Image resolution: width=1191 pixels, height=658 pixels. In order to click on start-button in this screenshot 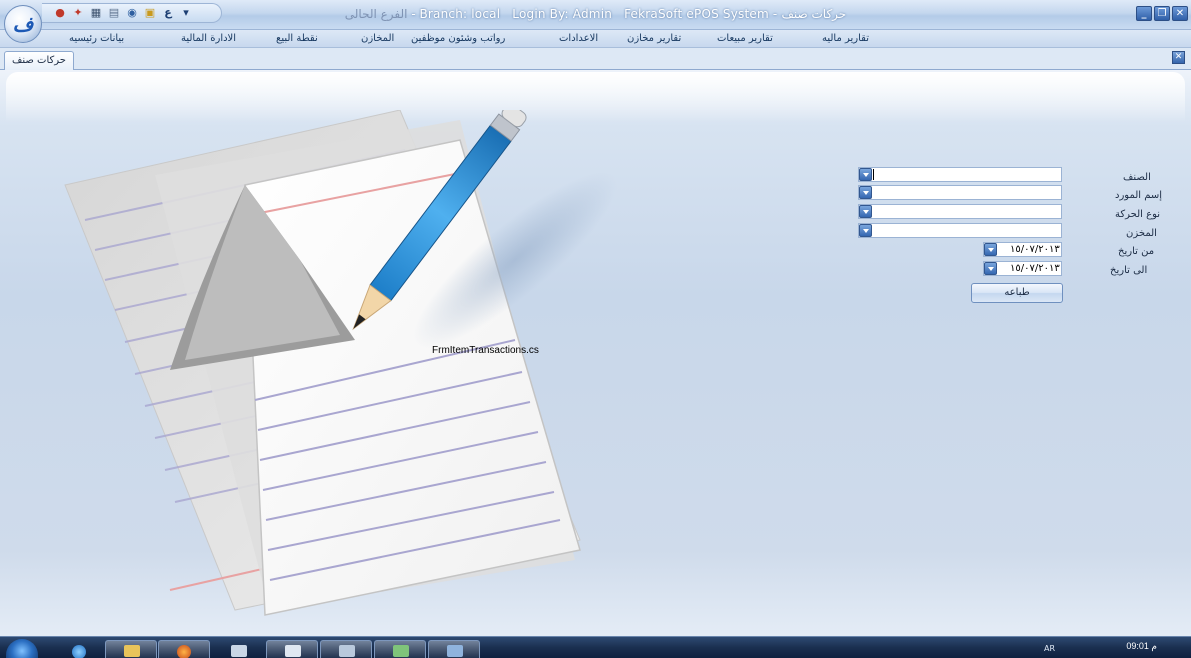, I will do `click(22, 648)`.